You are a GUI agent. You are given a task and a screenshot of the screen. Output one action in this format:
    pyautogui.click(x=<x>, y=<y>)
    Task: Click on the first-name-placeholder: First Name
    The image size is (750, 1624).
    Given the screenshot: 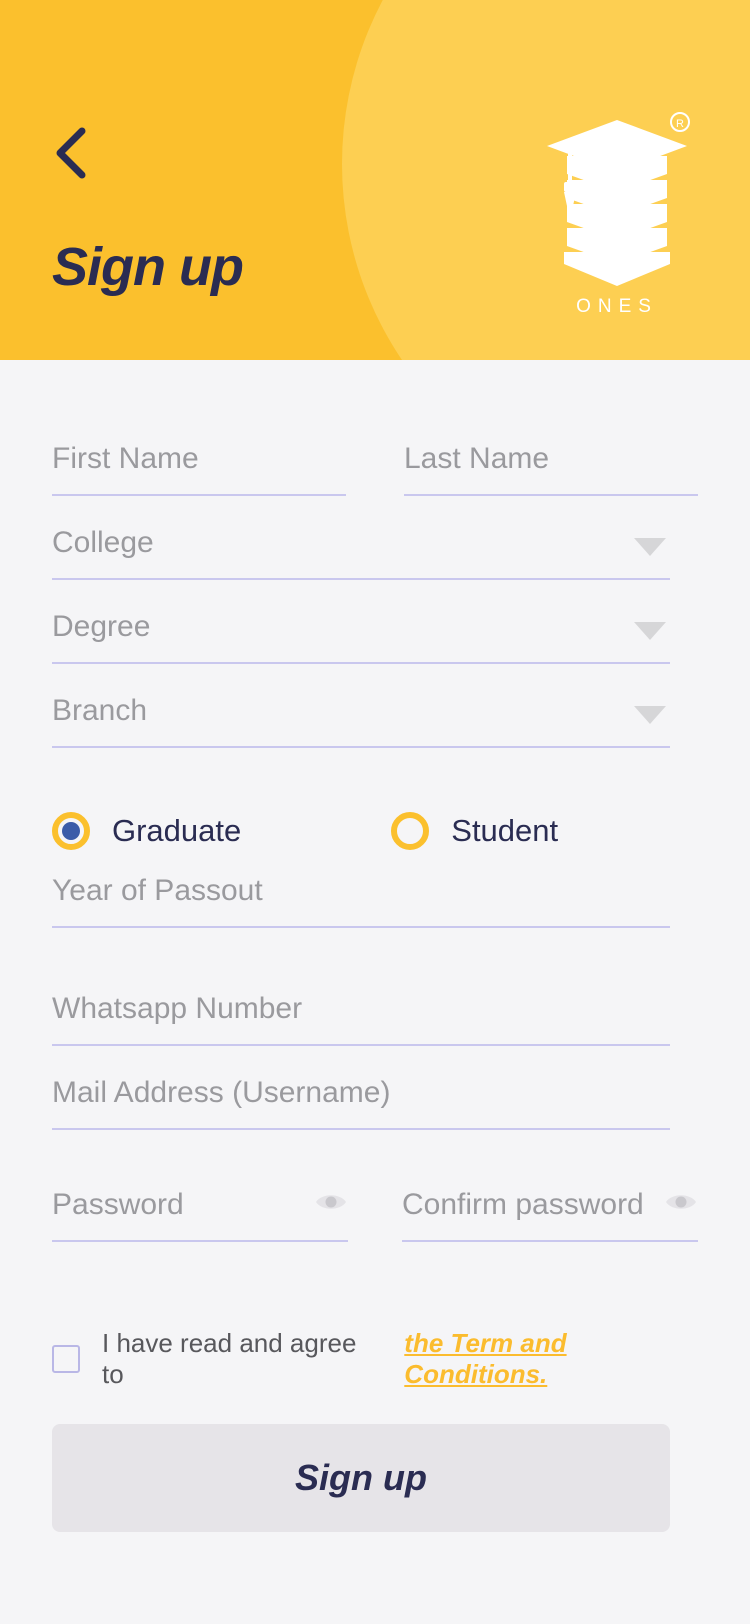 What is the action you would take?
    pyautogui.click(x=125, y=458)
    